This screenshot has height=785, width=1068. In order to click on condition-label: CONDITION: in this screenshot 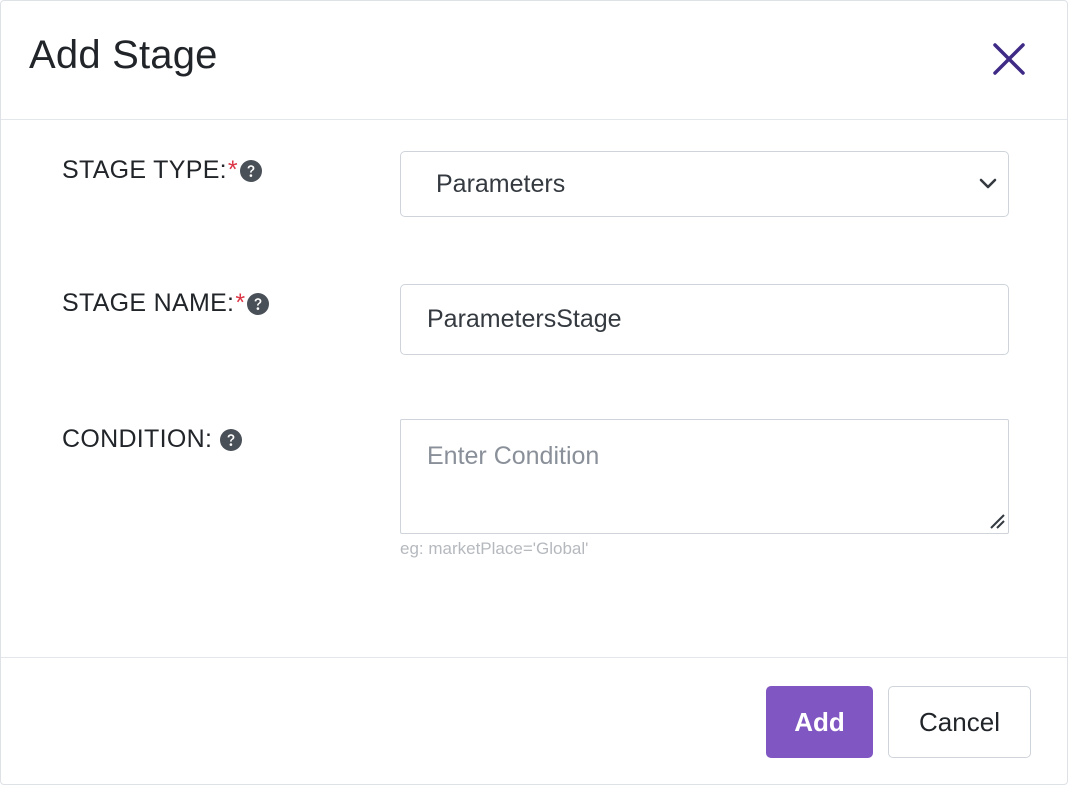, I will do `click(152, 439)`.